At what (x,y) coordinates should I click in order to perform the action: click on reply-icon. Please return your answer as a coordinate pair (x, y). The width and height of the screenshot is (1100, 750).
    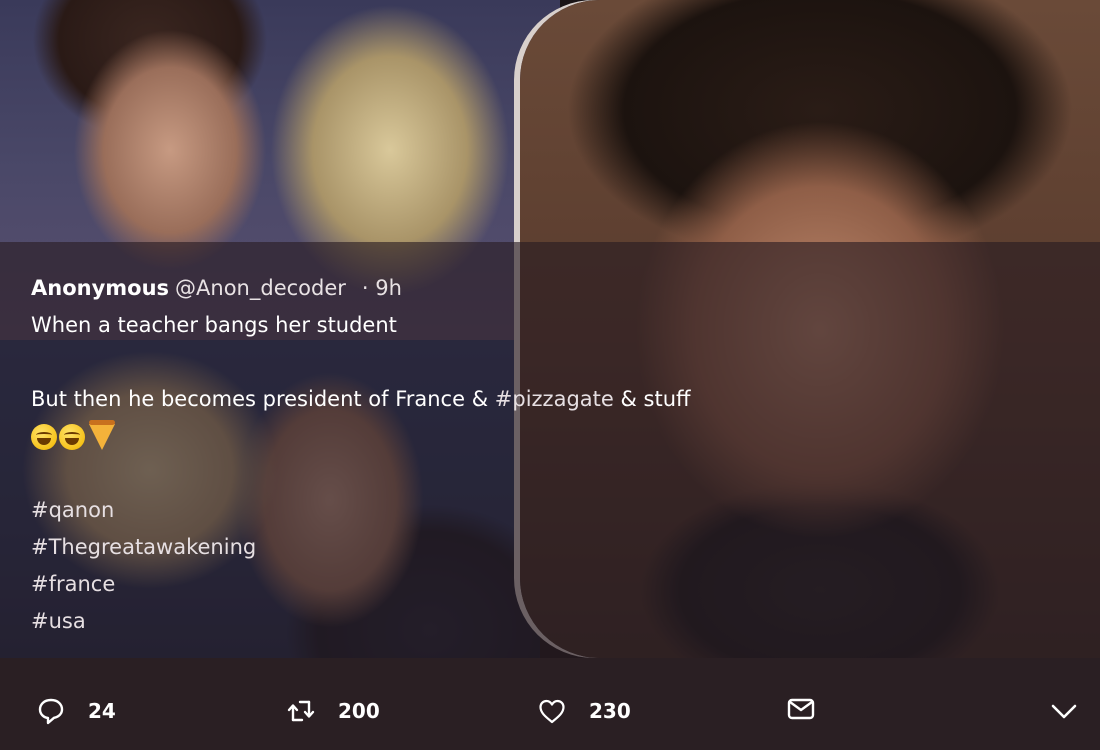
    Looking at the image, I should click on (51, 711).